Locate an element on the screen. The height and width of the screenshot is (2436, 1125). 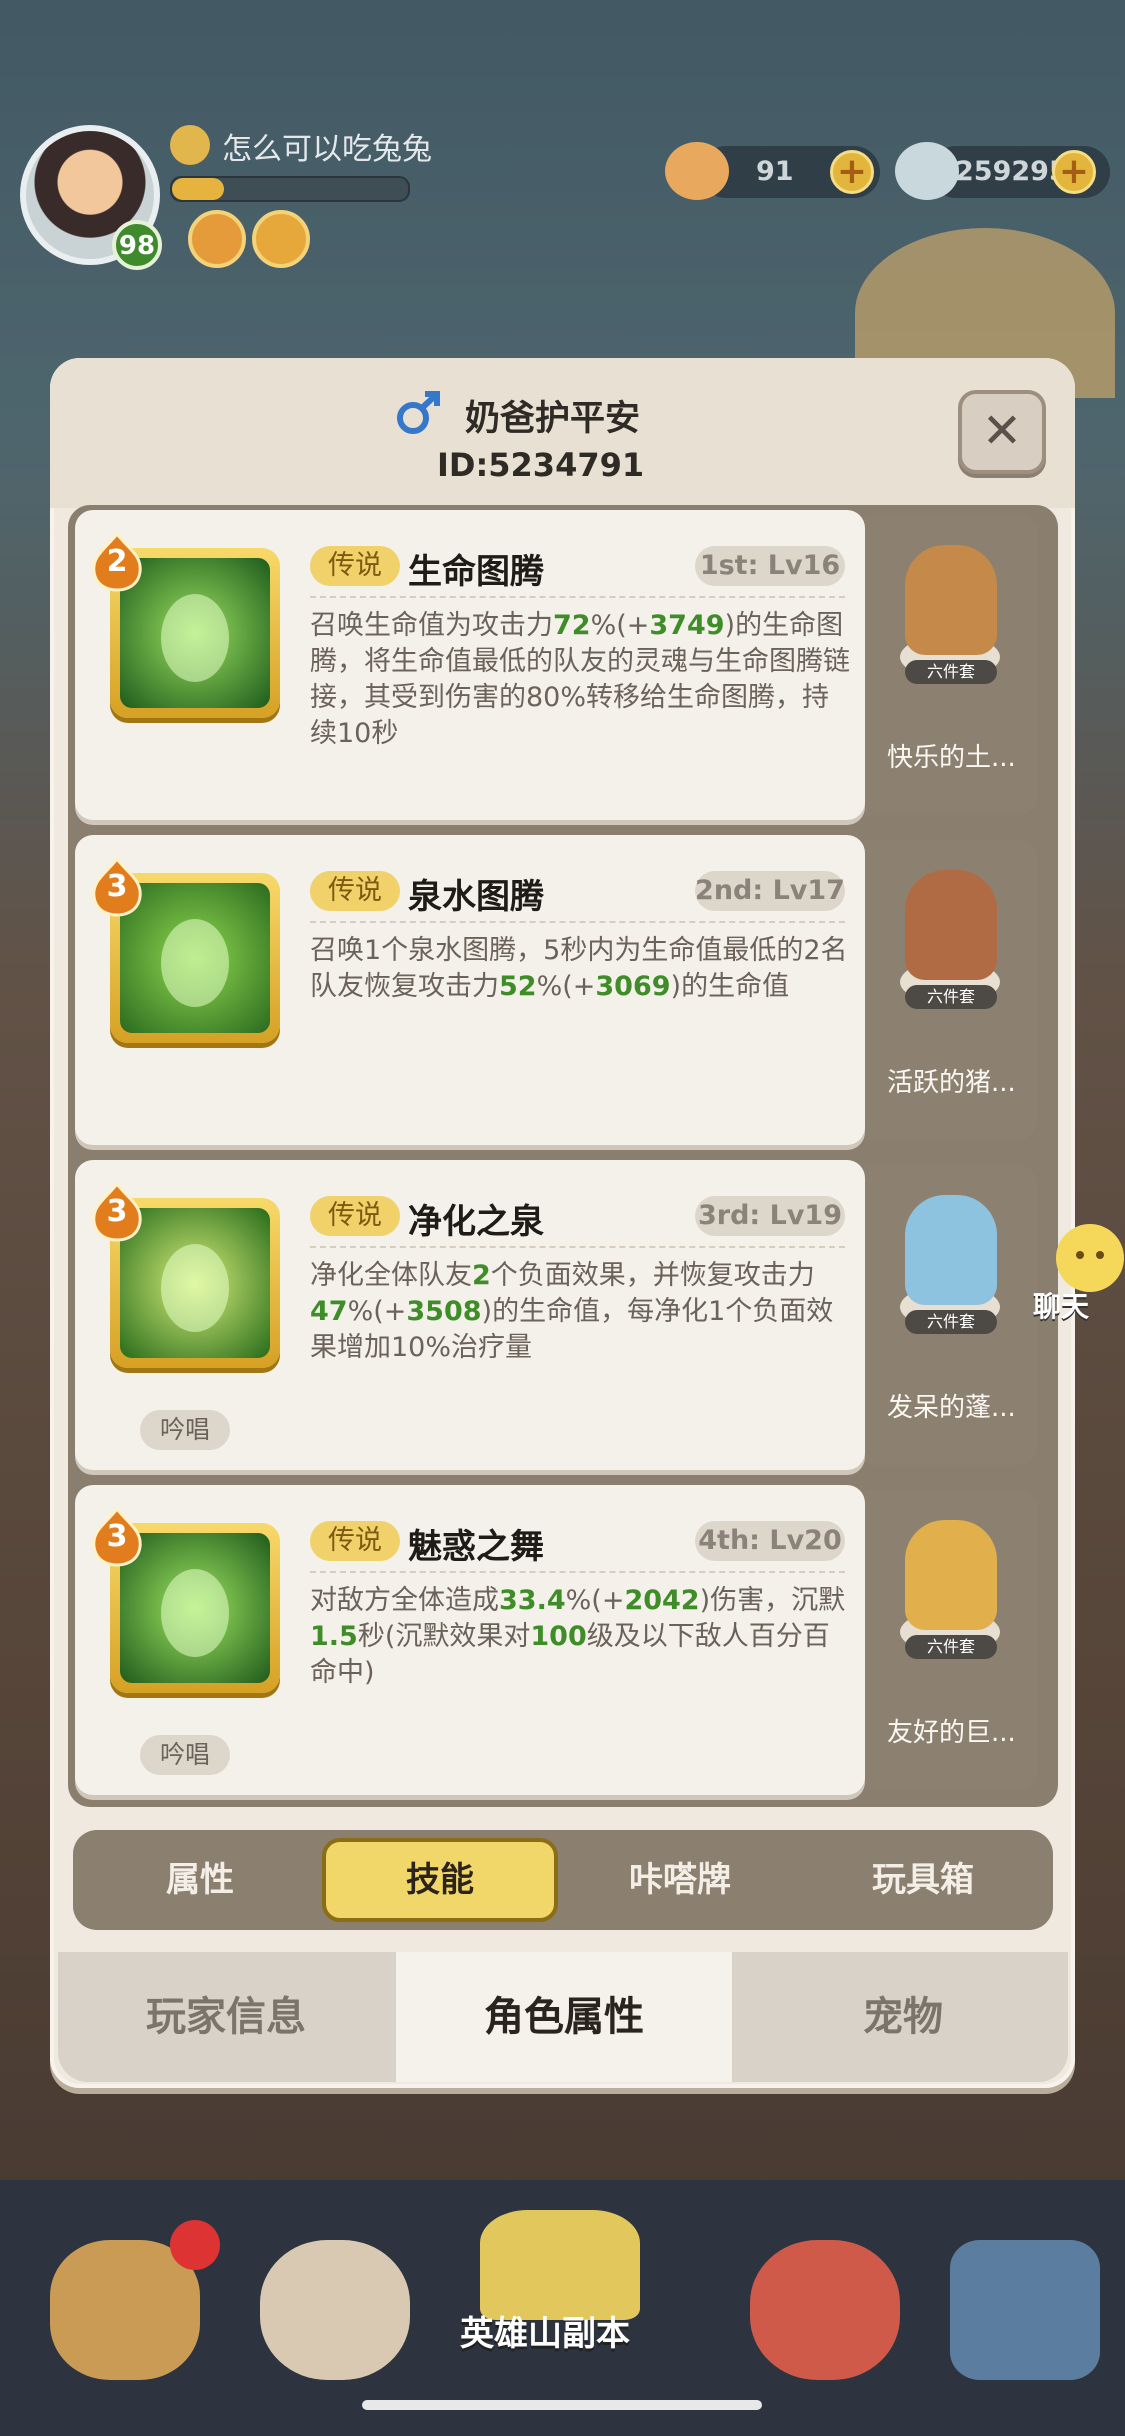
tab-toybox: 玩具箱 is located at coordinates (923, 1880).